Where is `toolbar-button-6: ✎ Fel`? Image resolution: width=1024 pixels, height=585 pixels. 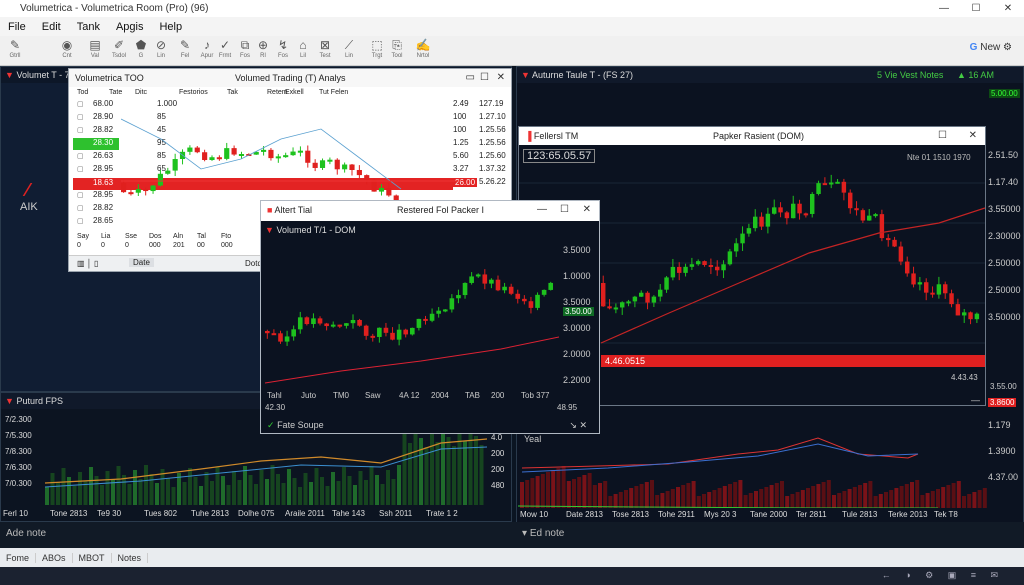
toolbar-button-6: ✎ Fel is located at coordinates (185, 49).